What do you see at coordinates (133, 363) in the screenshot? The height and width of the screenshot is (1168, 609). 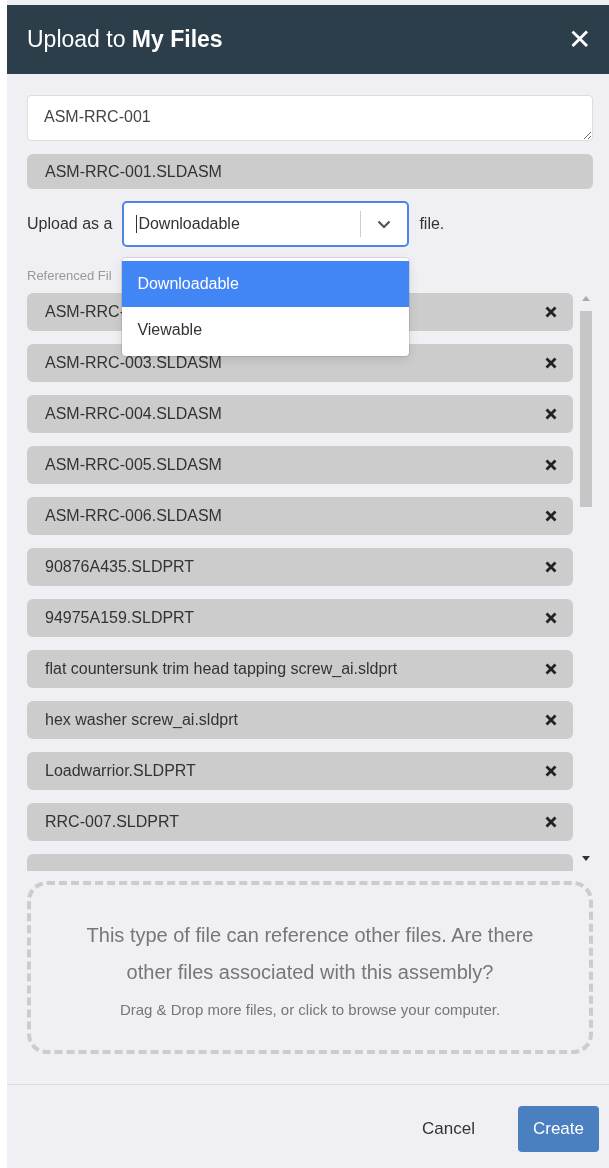 I see `file-name: ASM-RRC-003.SLDASM` at bounding box center [133, 363].